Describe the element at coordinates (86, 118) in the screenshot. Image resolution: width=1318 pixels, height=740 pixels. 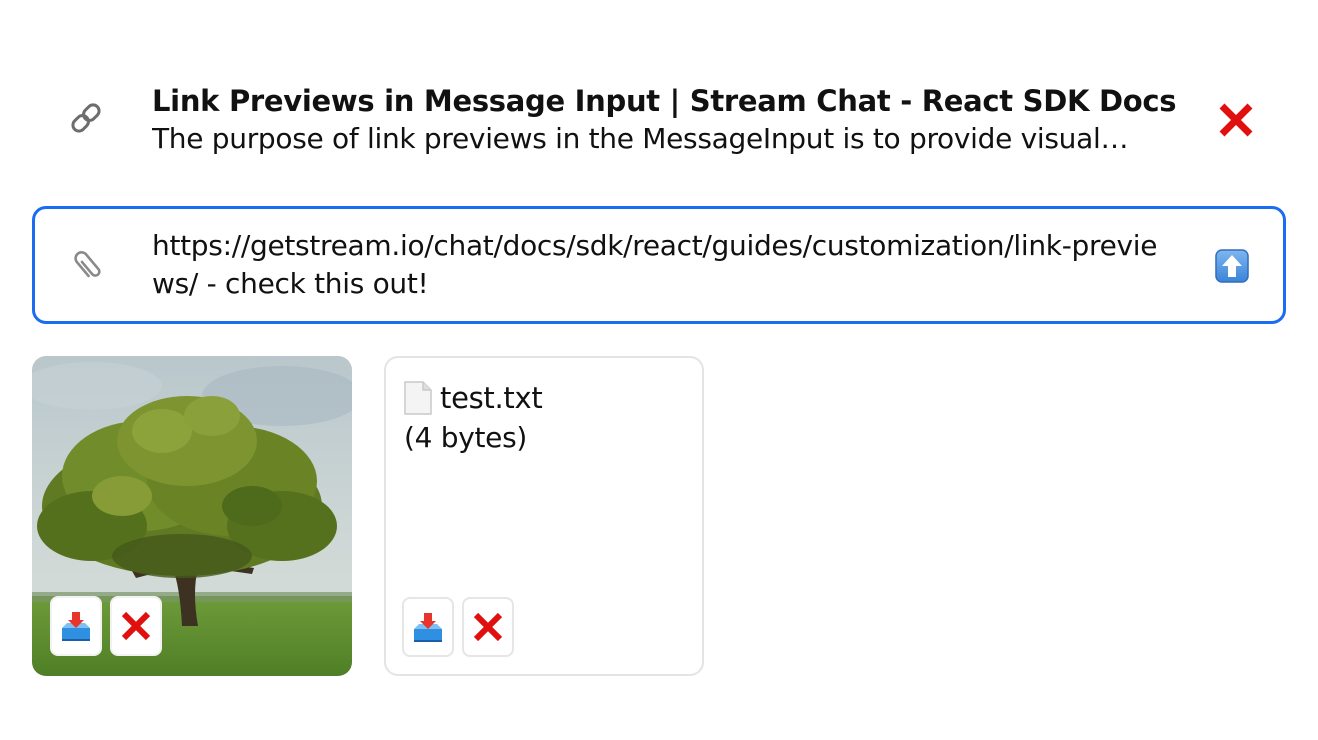
I see `link-icon` at that location.